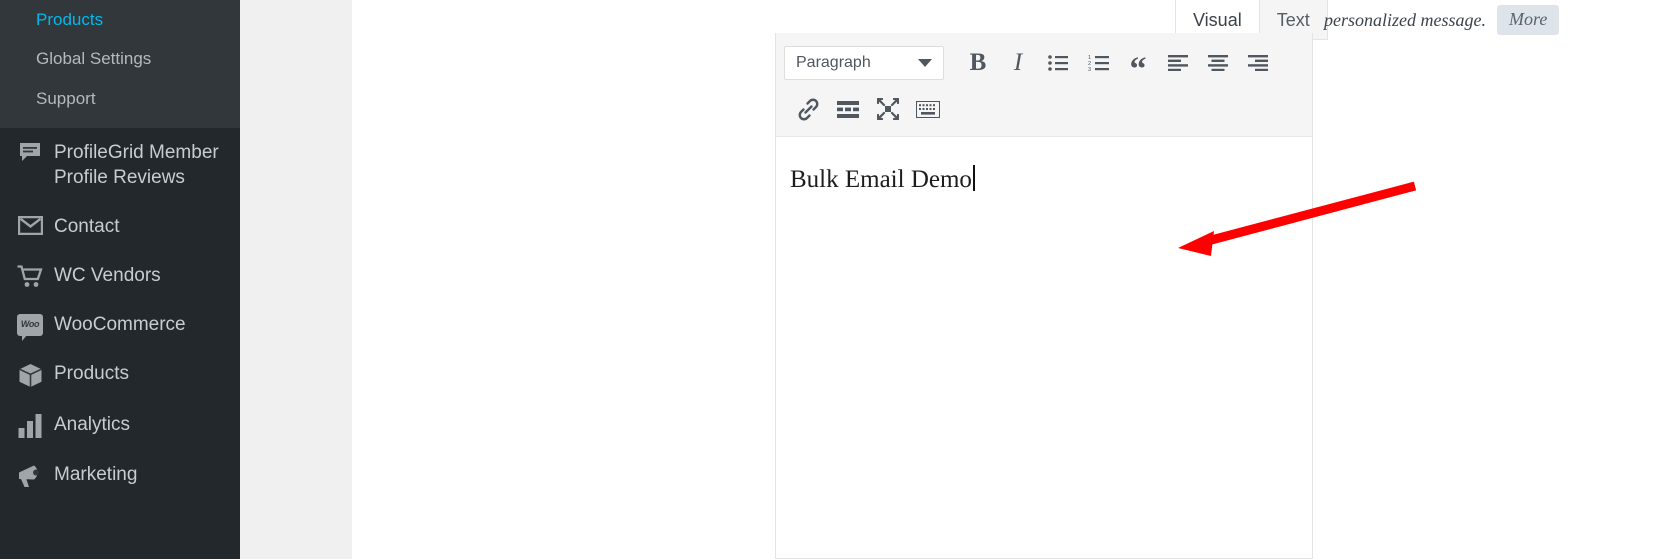 The width and height of the screenshot is (1676, 559). What do you see at coordinates (1098, 63) in the screenshot?
I see `numbered-list-icon: 1 2 3` at bounding box center [1098, 63].